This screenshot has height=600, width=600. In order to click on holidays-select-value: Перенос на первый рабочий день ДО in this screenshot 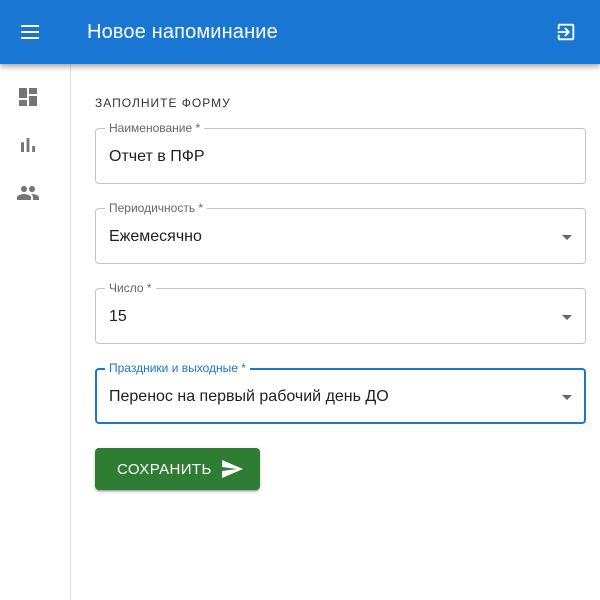, I will do `click(249, 396)`.